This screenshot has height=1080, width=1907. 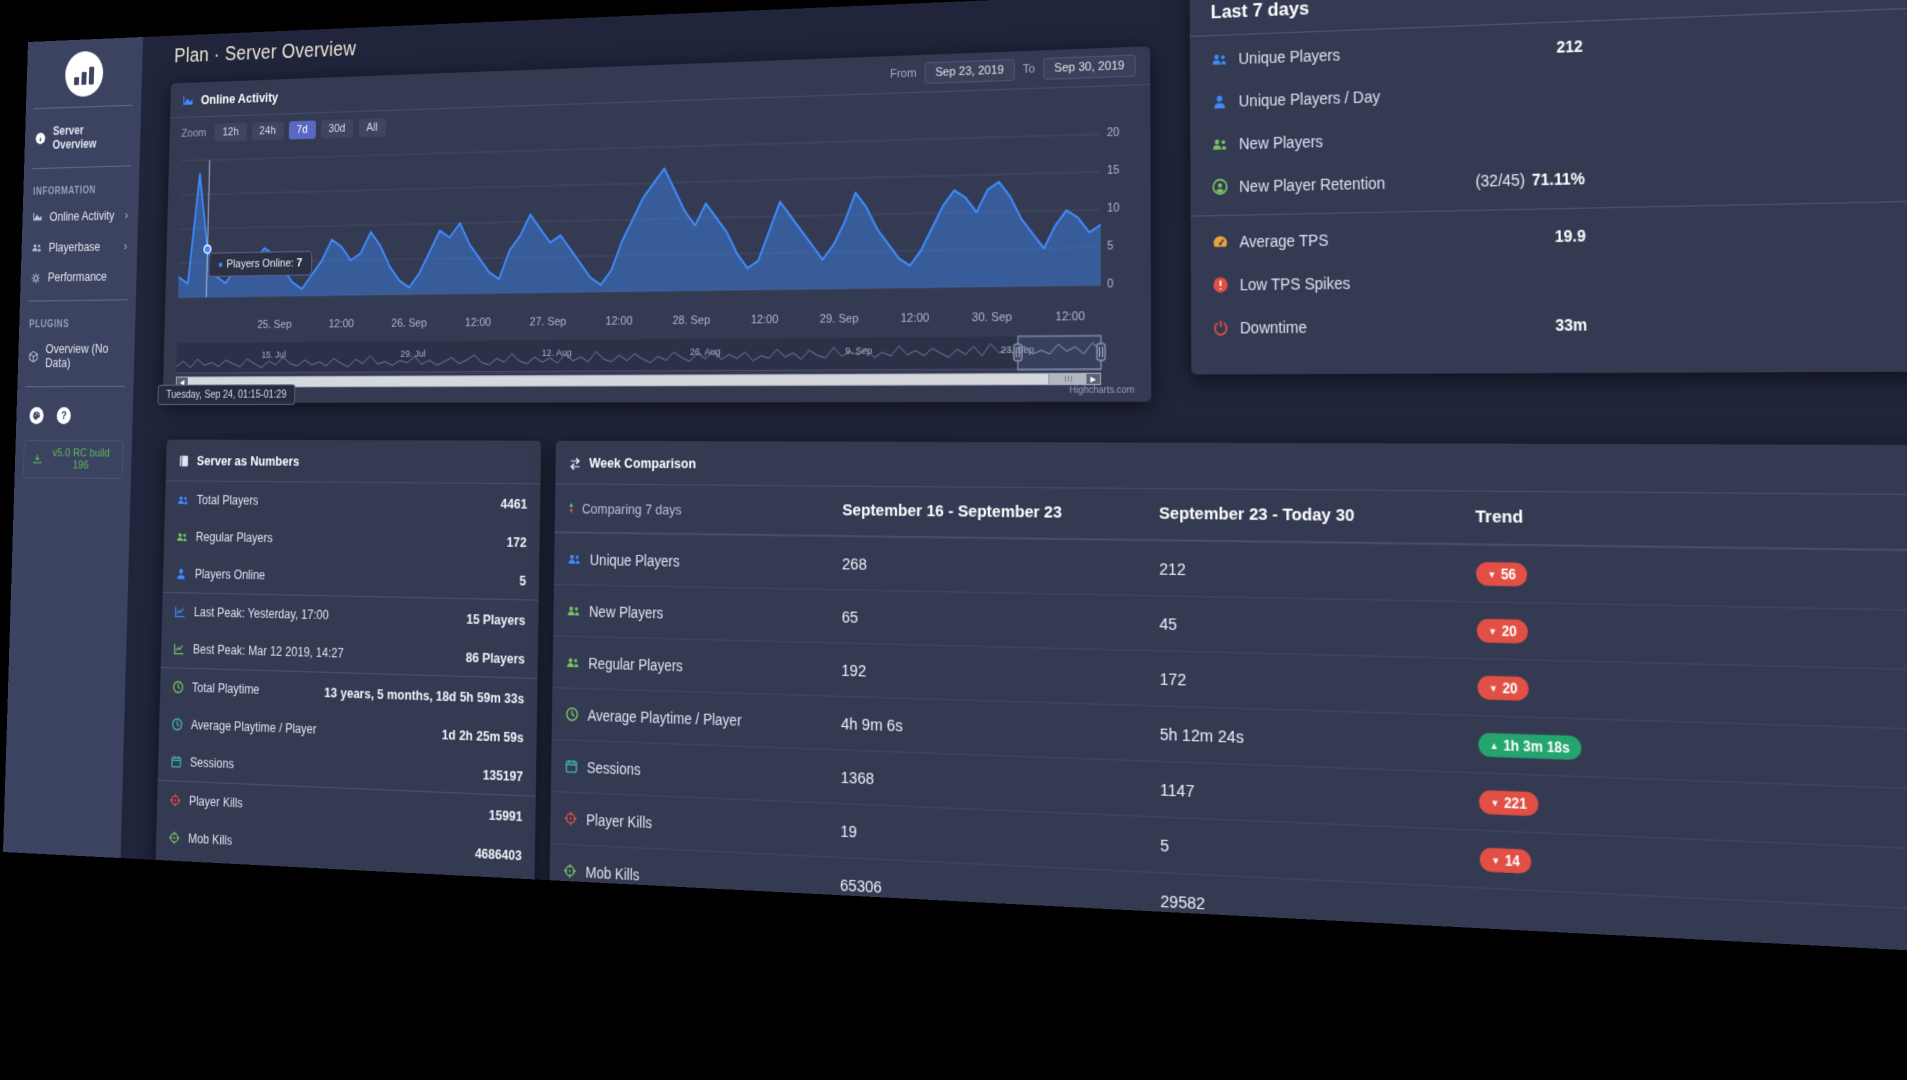 I want to click on y-axis-tick: 10, so click(x=1113, y=208).